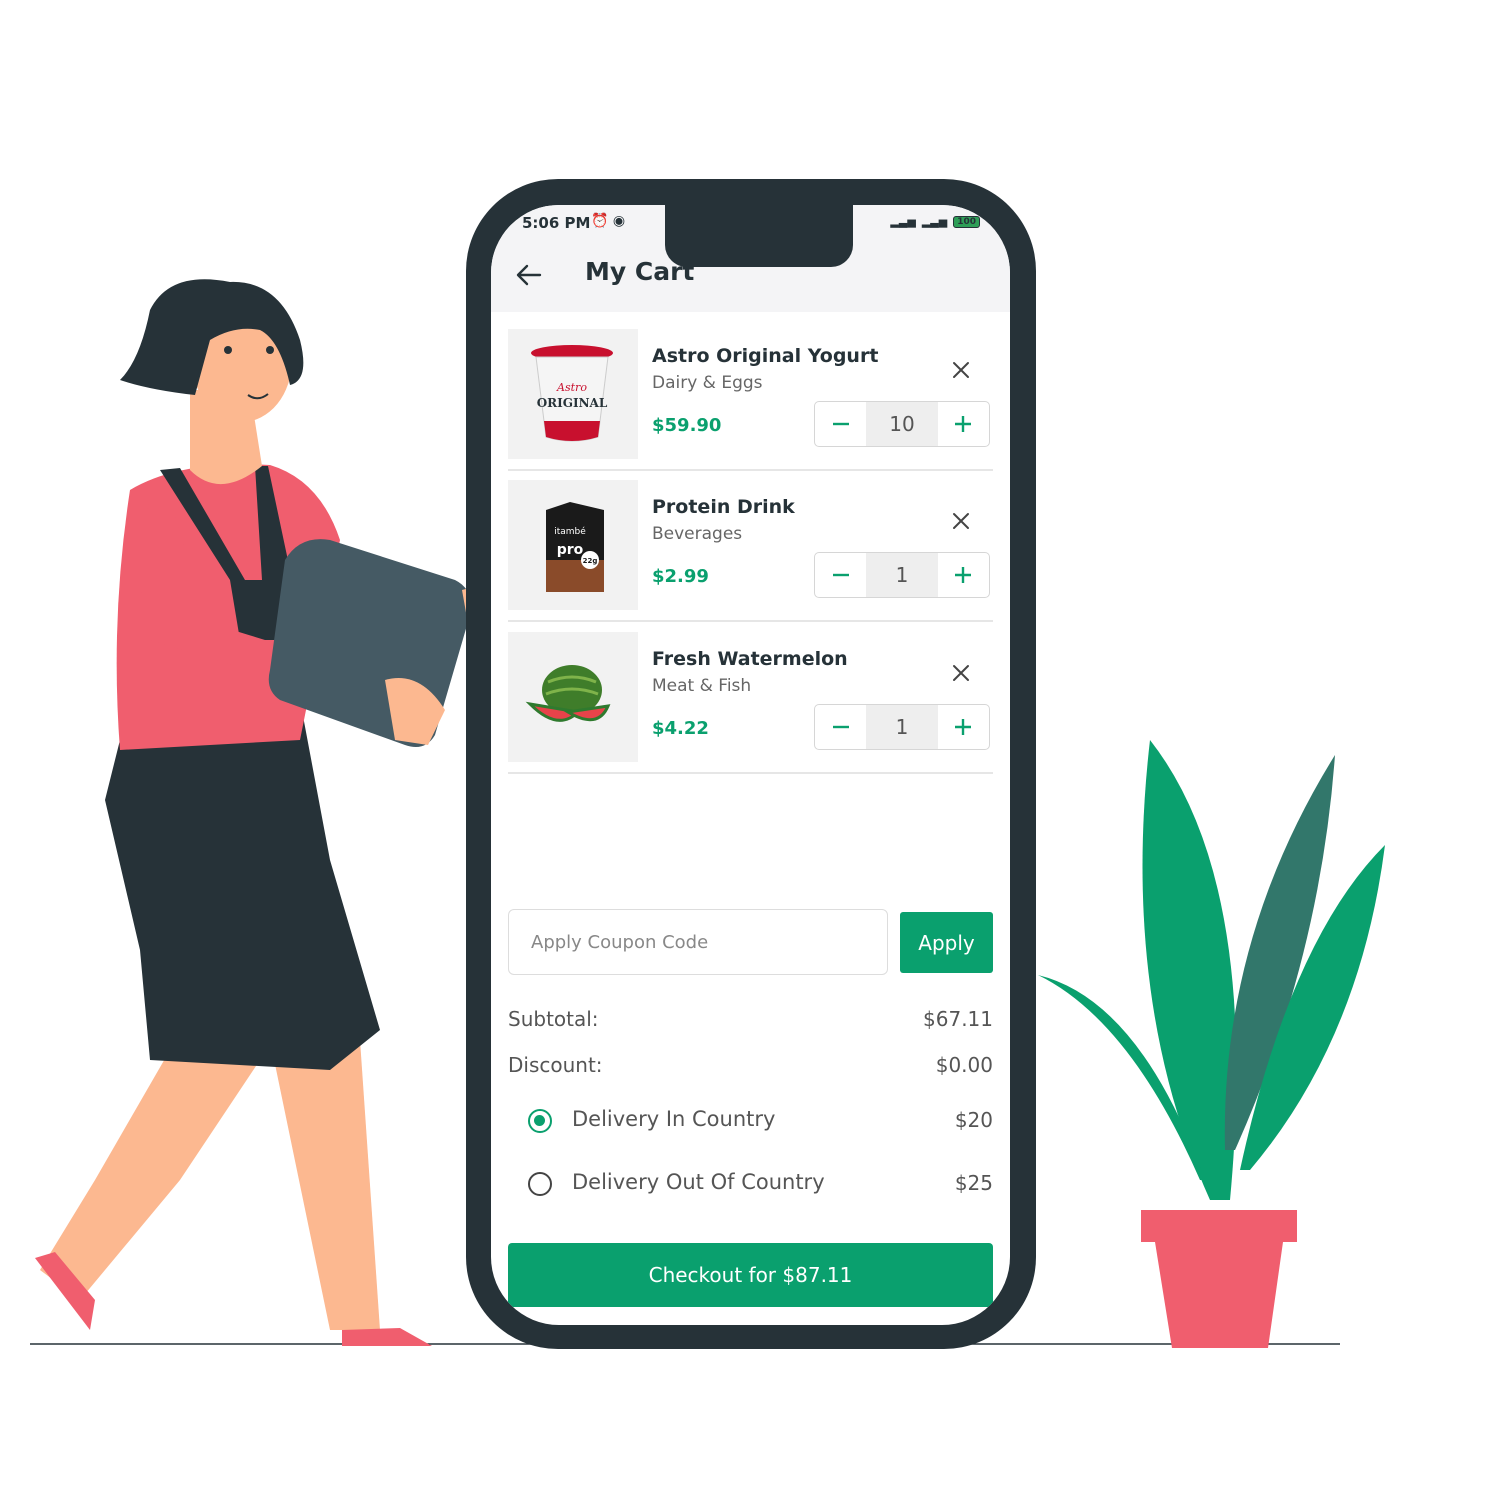 The height and width of the screenshot is (1500, 1501). What do you see at coordinates (707, 383) in the screenshot?
I see `item-category: Dairy & Eggs` at bounding box center [707, 383].